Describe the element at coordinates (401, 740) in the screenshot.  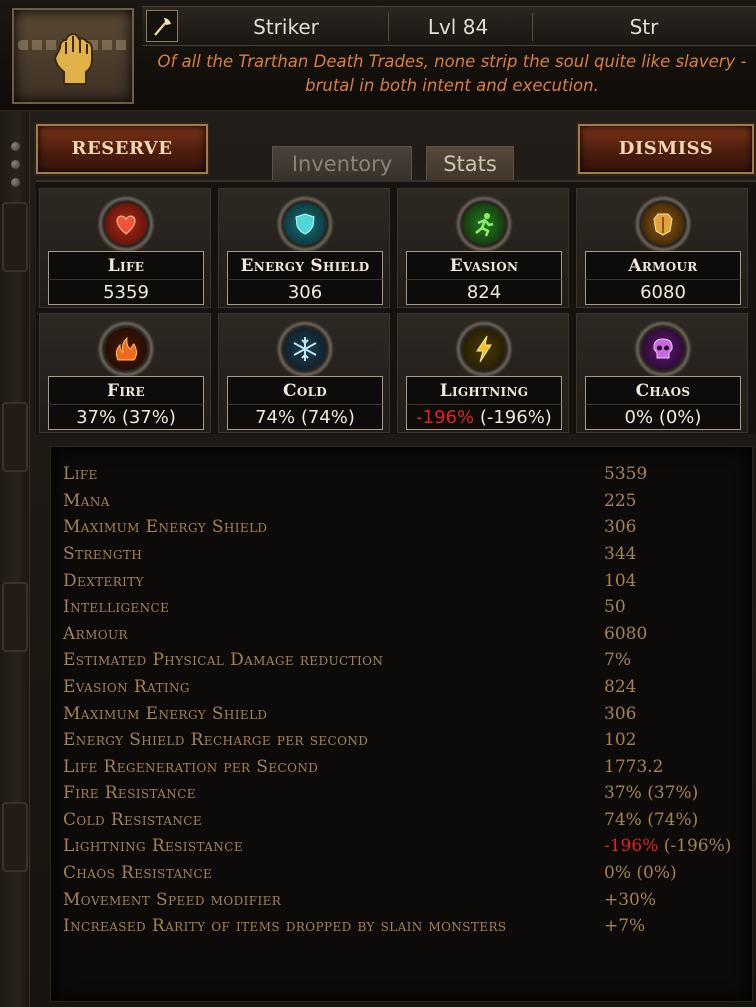
I see `stat-row: Energy Shield Recharge per second 102` at that location.